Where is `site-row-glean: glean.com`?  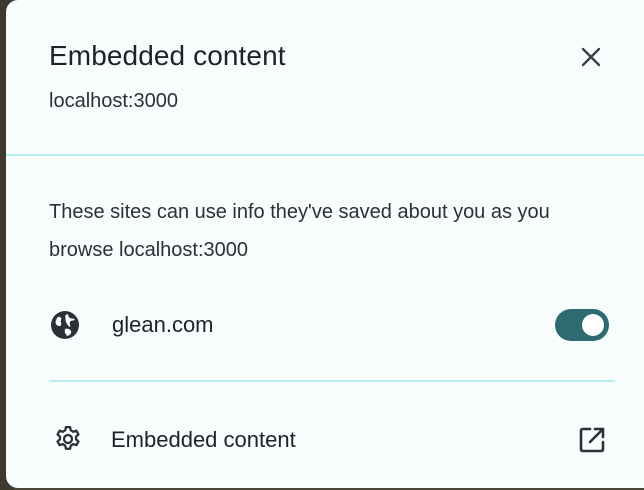
site-row-glean: glean.com is located at coordinates (331, 325).